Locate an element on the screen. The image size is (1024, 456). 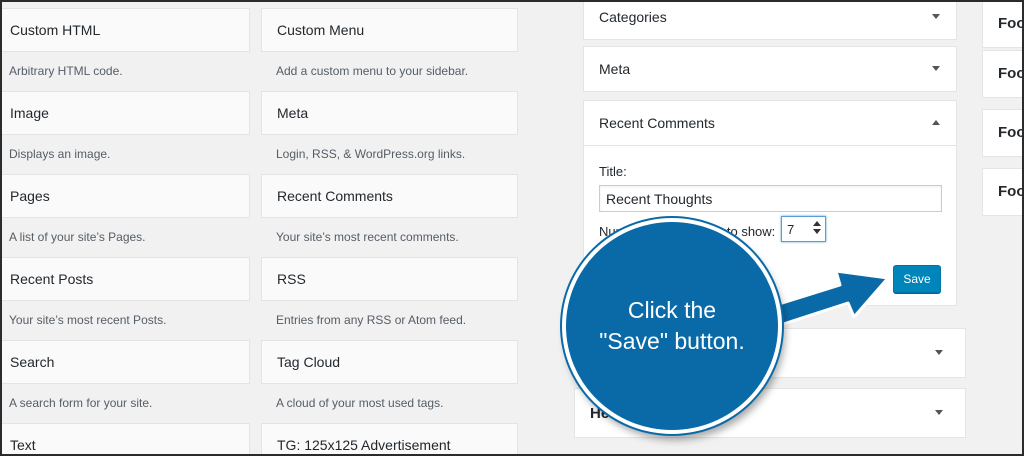
widget-name: Text is located at coordinates (23, 445).